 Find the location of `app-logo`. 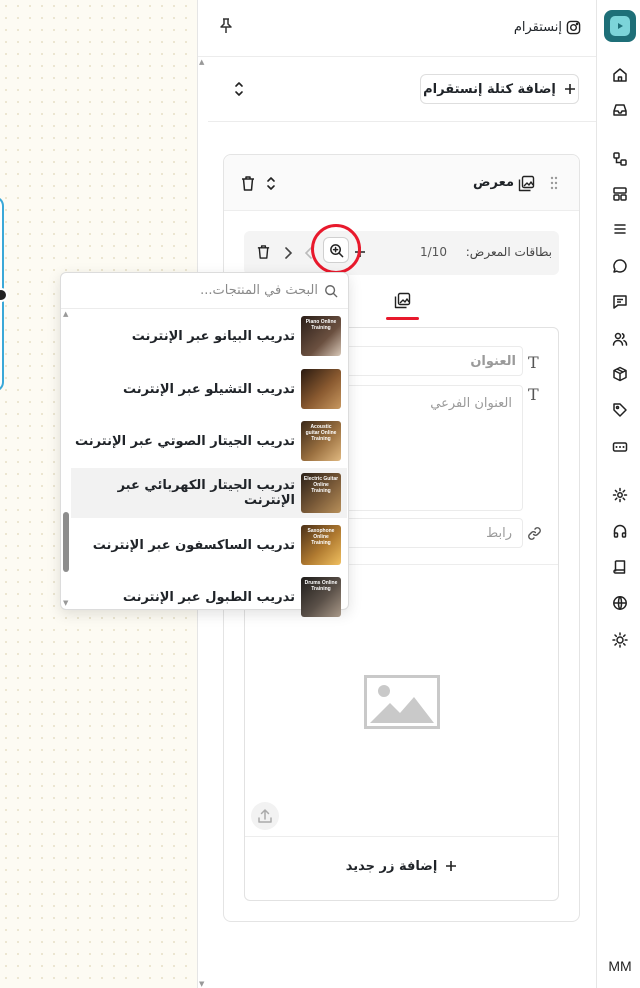

app-logo is located at coordinates (620, 26).